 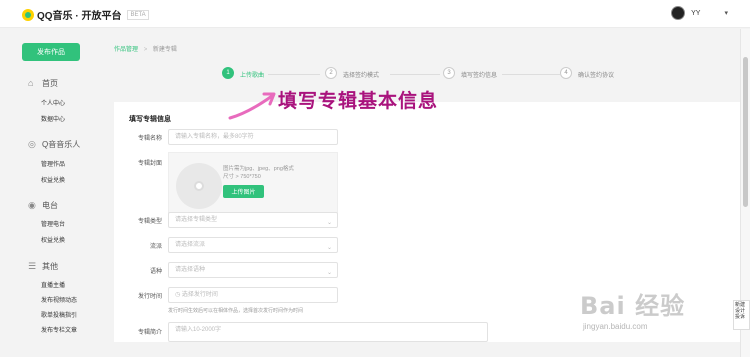 I want to click on language-select: 请选择语种 ⌄, so click(x=253, y=270).